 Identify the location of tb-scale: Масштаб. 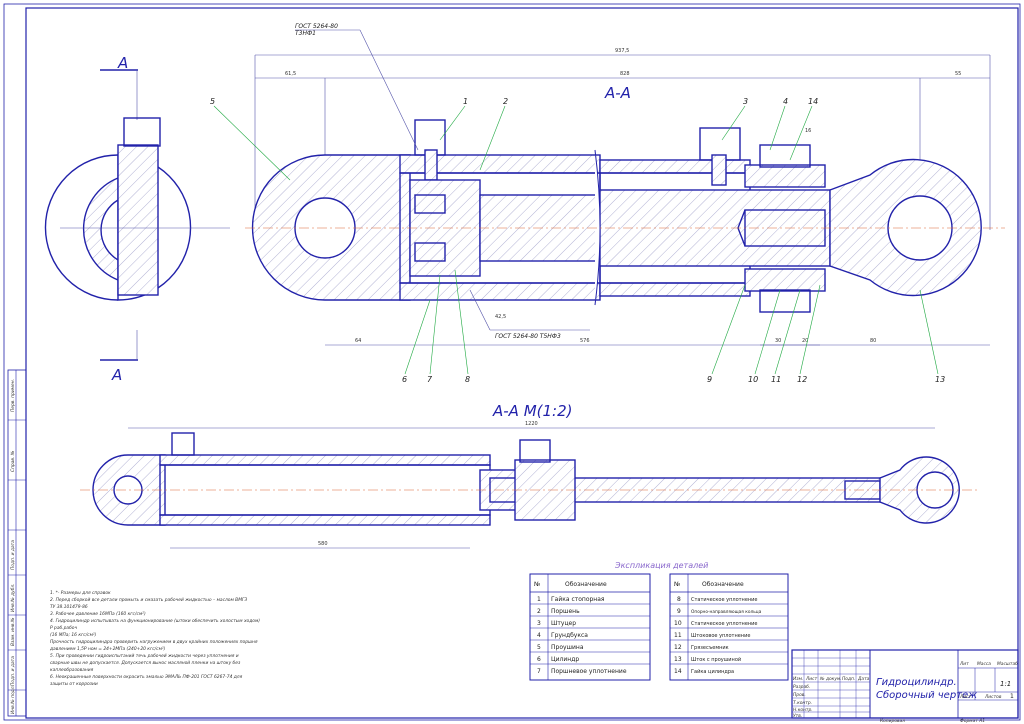
(1007, 664).